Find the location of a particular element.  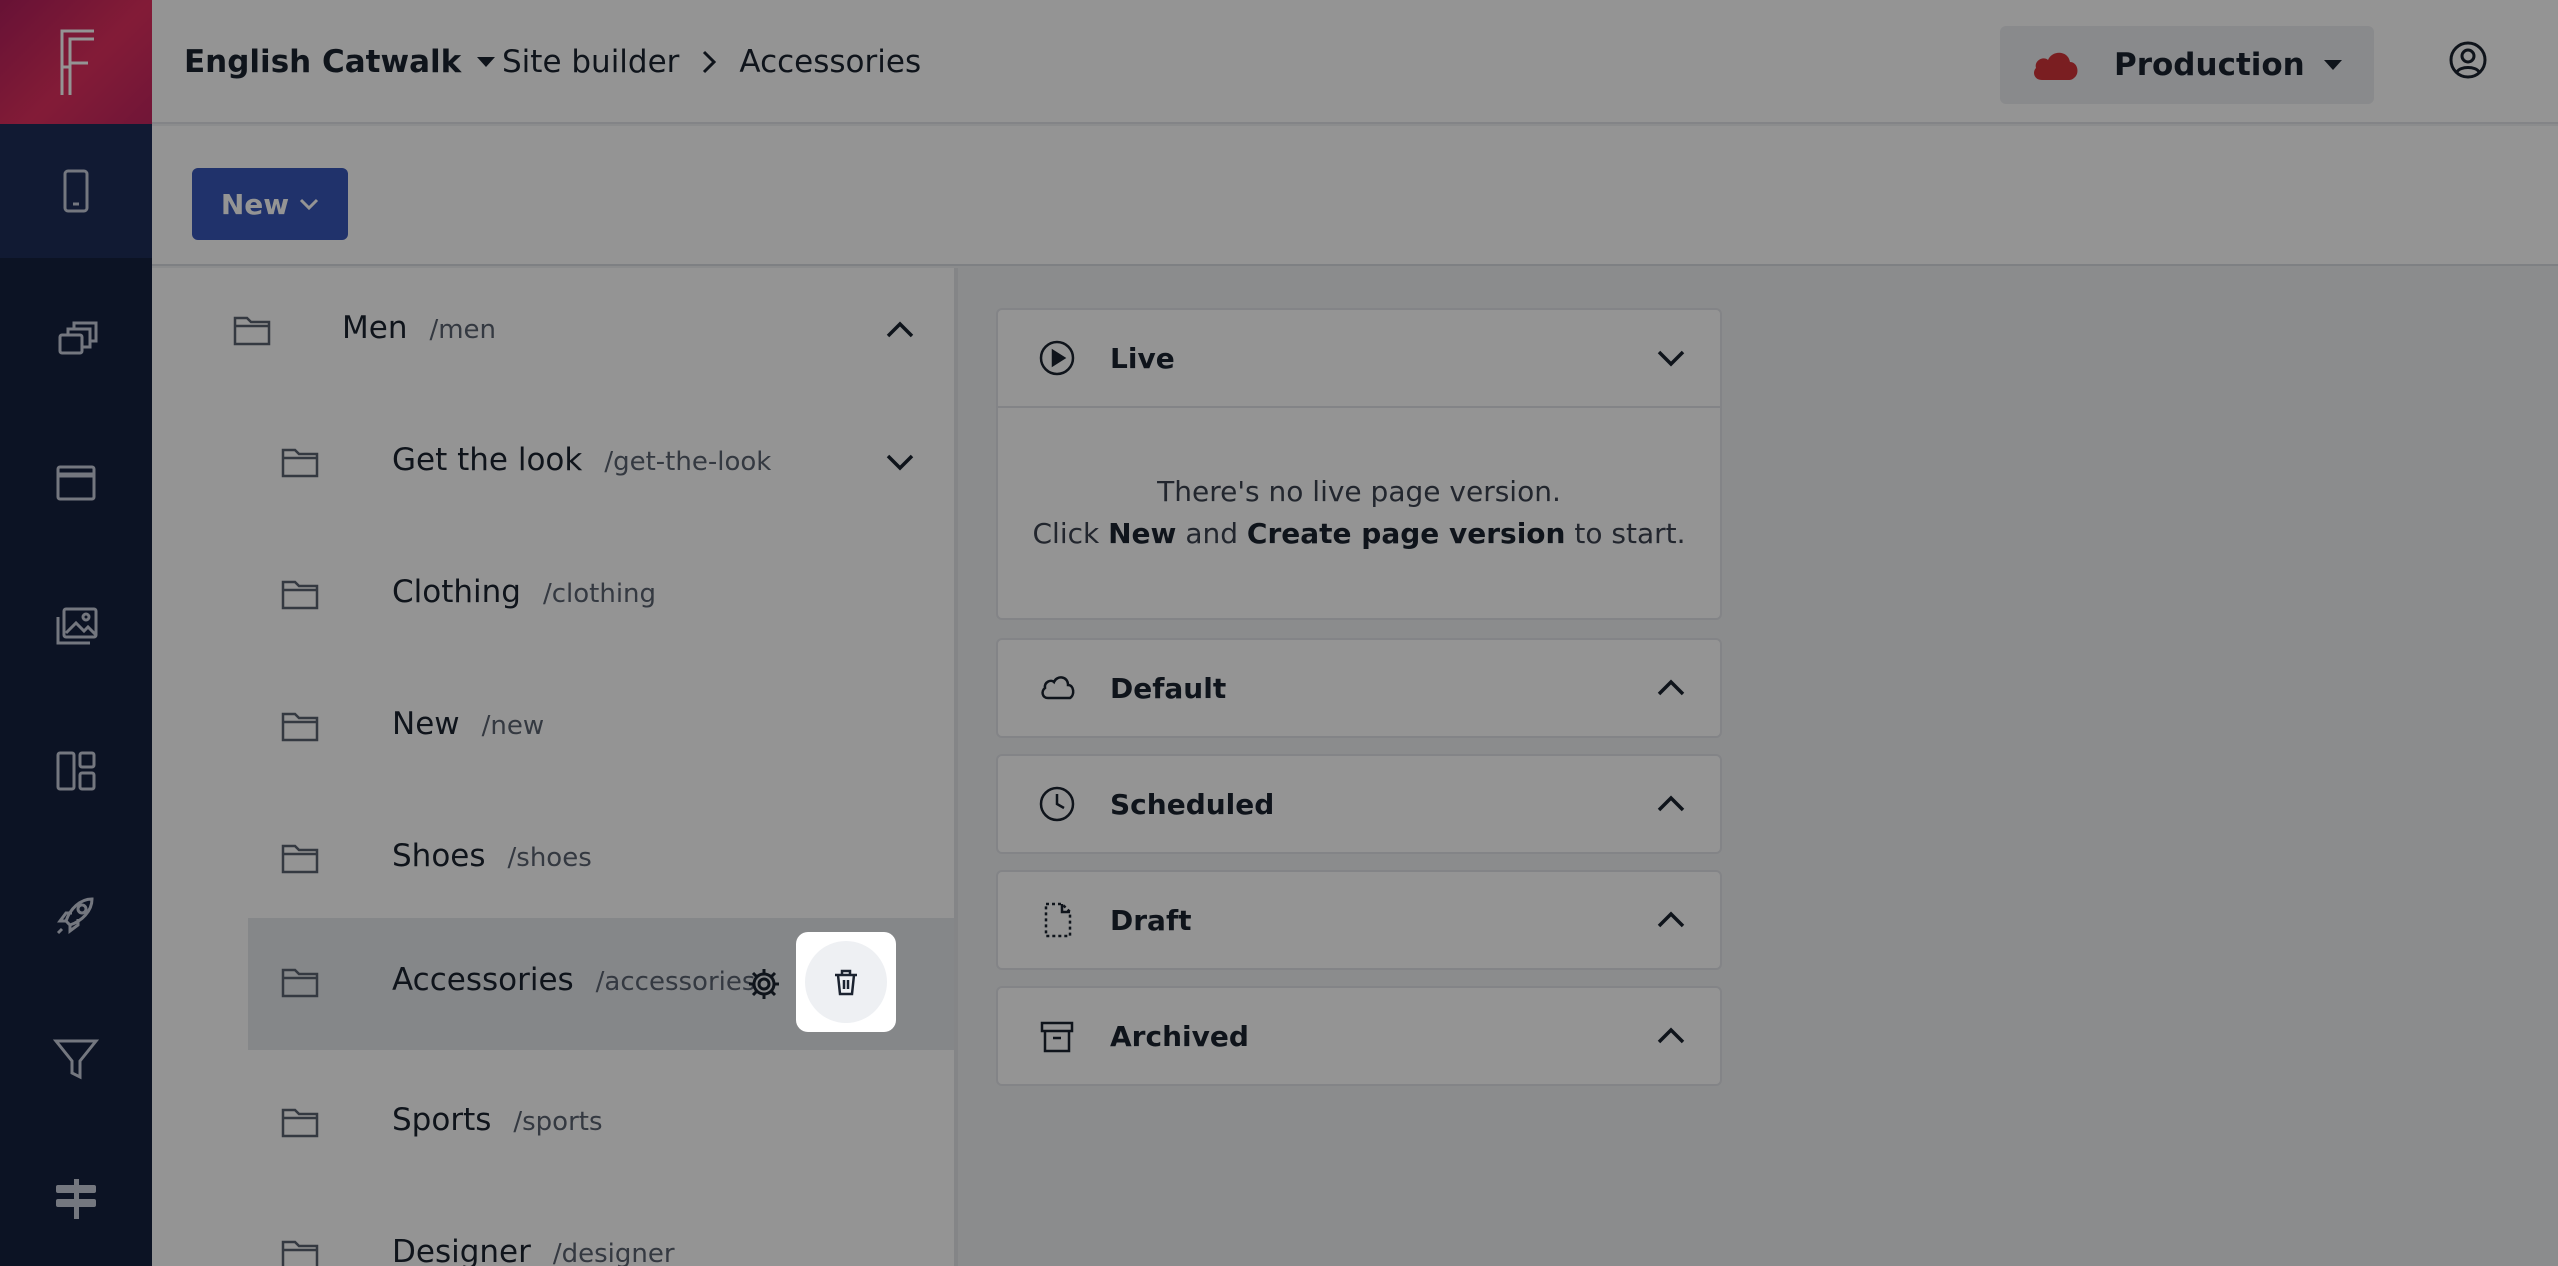

delete-button-circle is located at coordinates (846, 982).